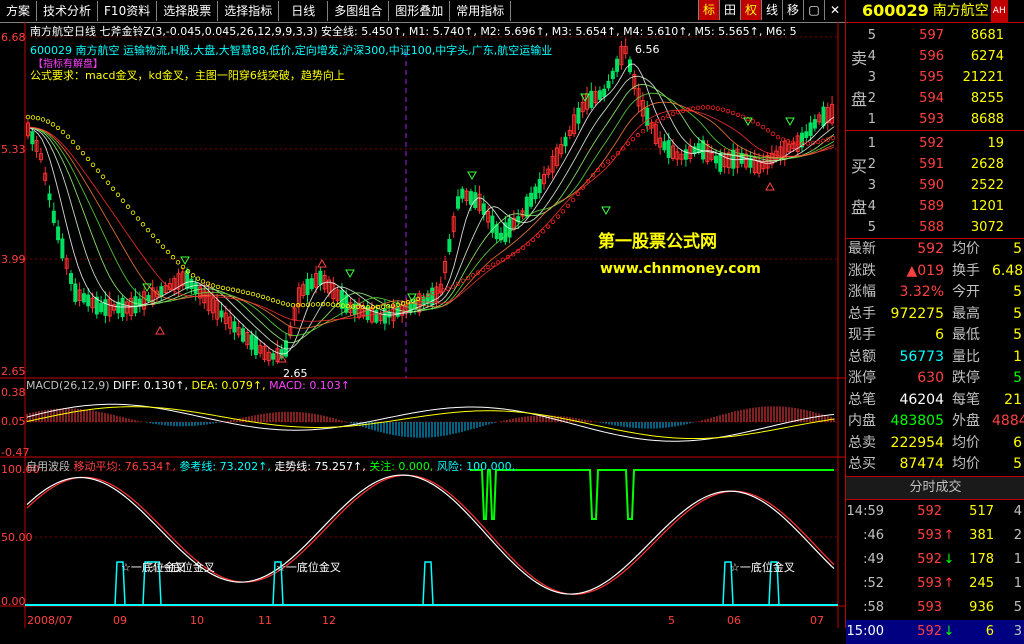  Describe the element at coordinates (359, 11) in the screenshot. I see `toolbar-item-multi-chart: 多图组合` at that location.